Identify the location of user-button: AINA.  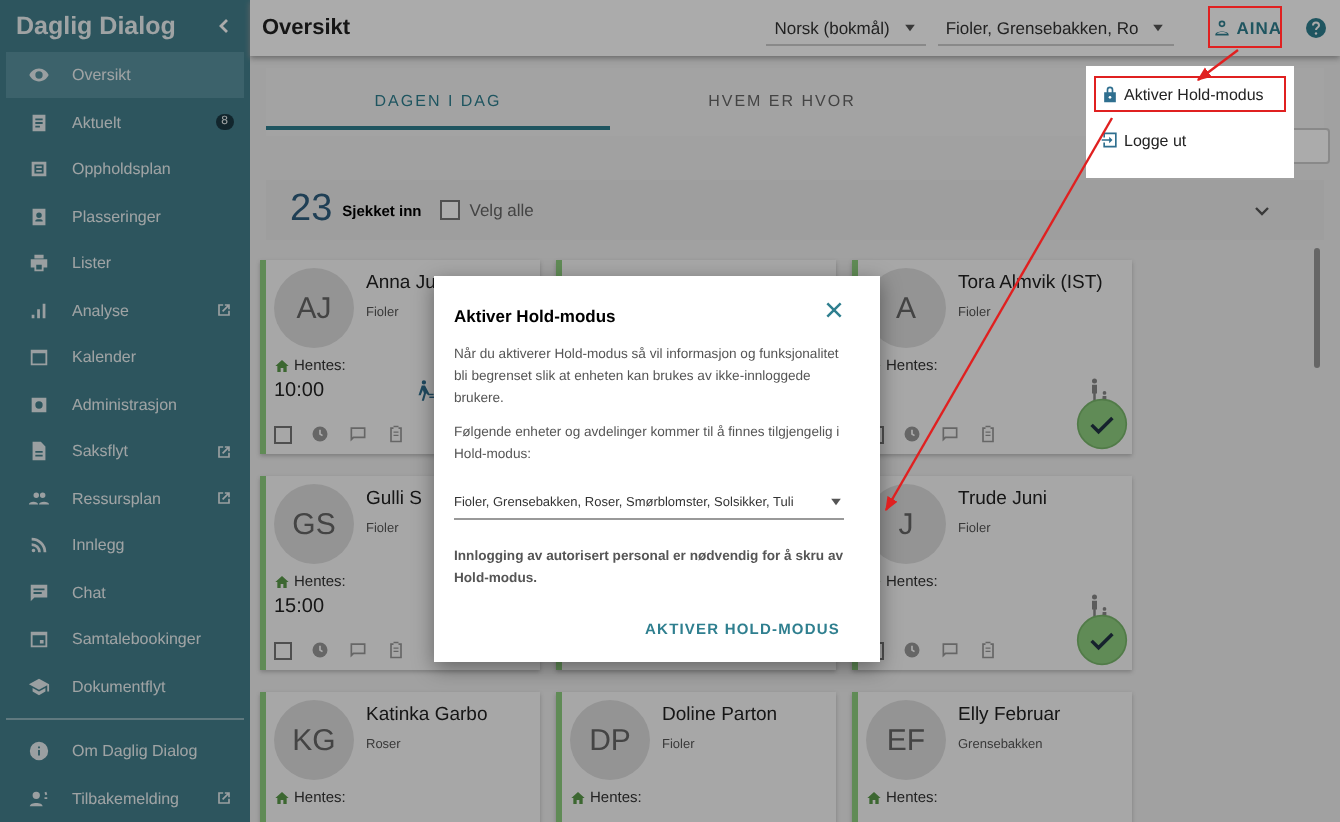
(1247, 28).